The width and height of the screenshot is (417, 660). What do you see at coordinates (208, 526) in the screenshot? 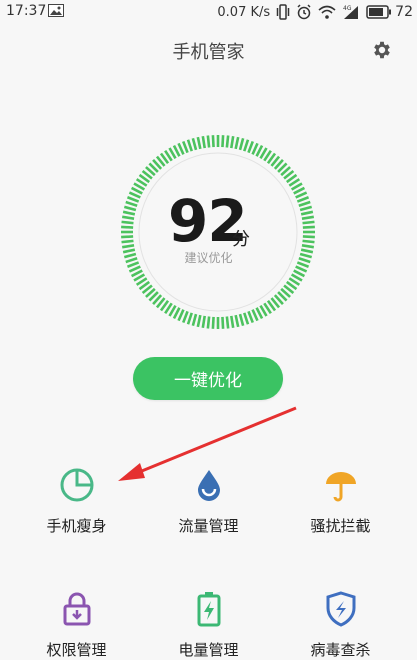
I see `feature-label: 流量管理` at bounding box center [208, 526].